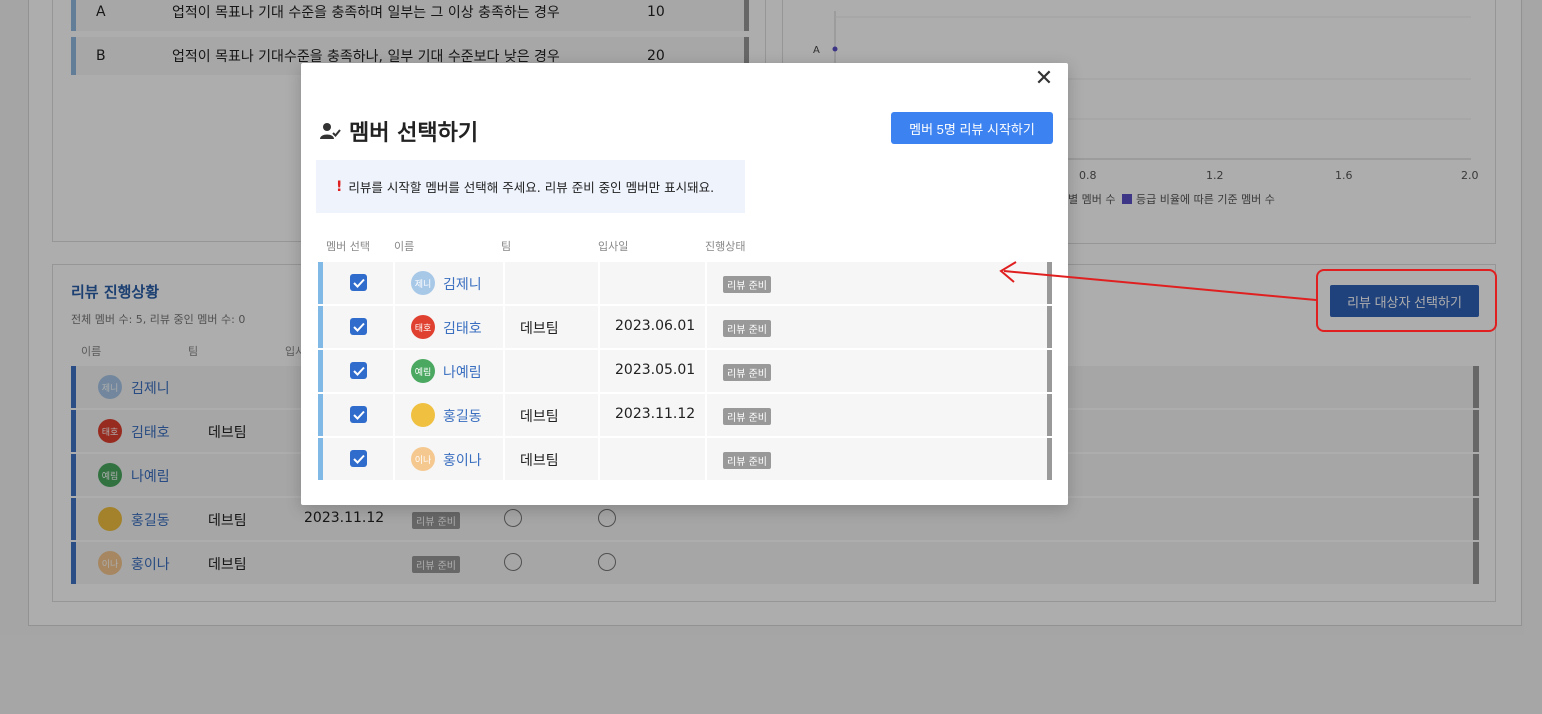 The height and width of the screenshot is (714, 1542). I want to click on table-row: 이나 홍이나 데브팀 리뷰 준비, so click(685, 459).